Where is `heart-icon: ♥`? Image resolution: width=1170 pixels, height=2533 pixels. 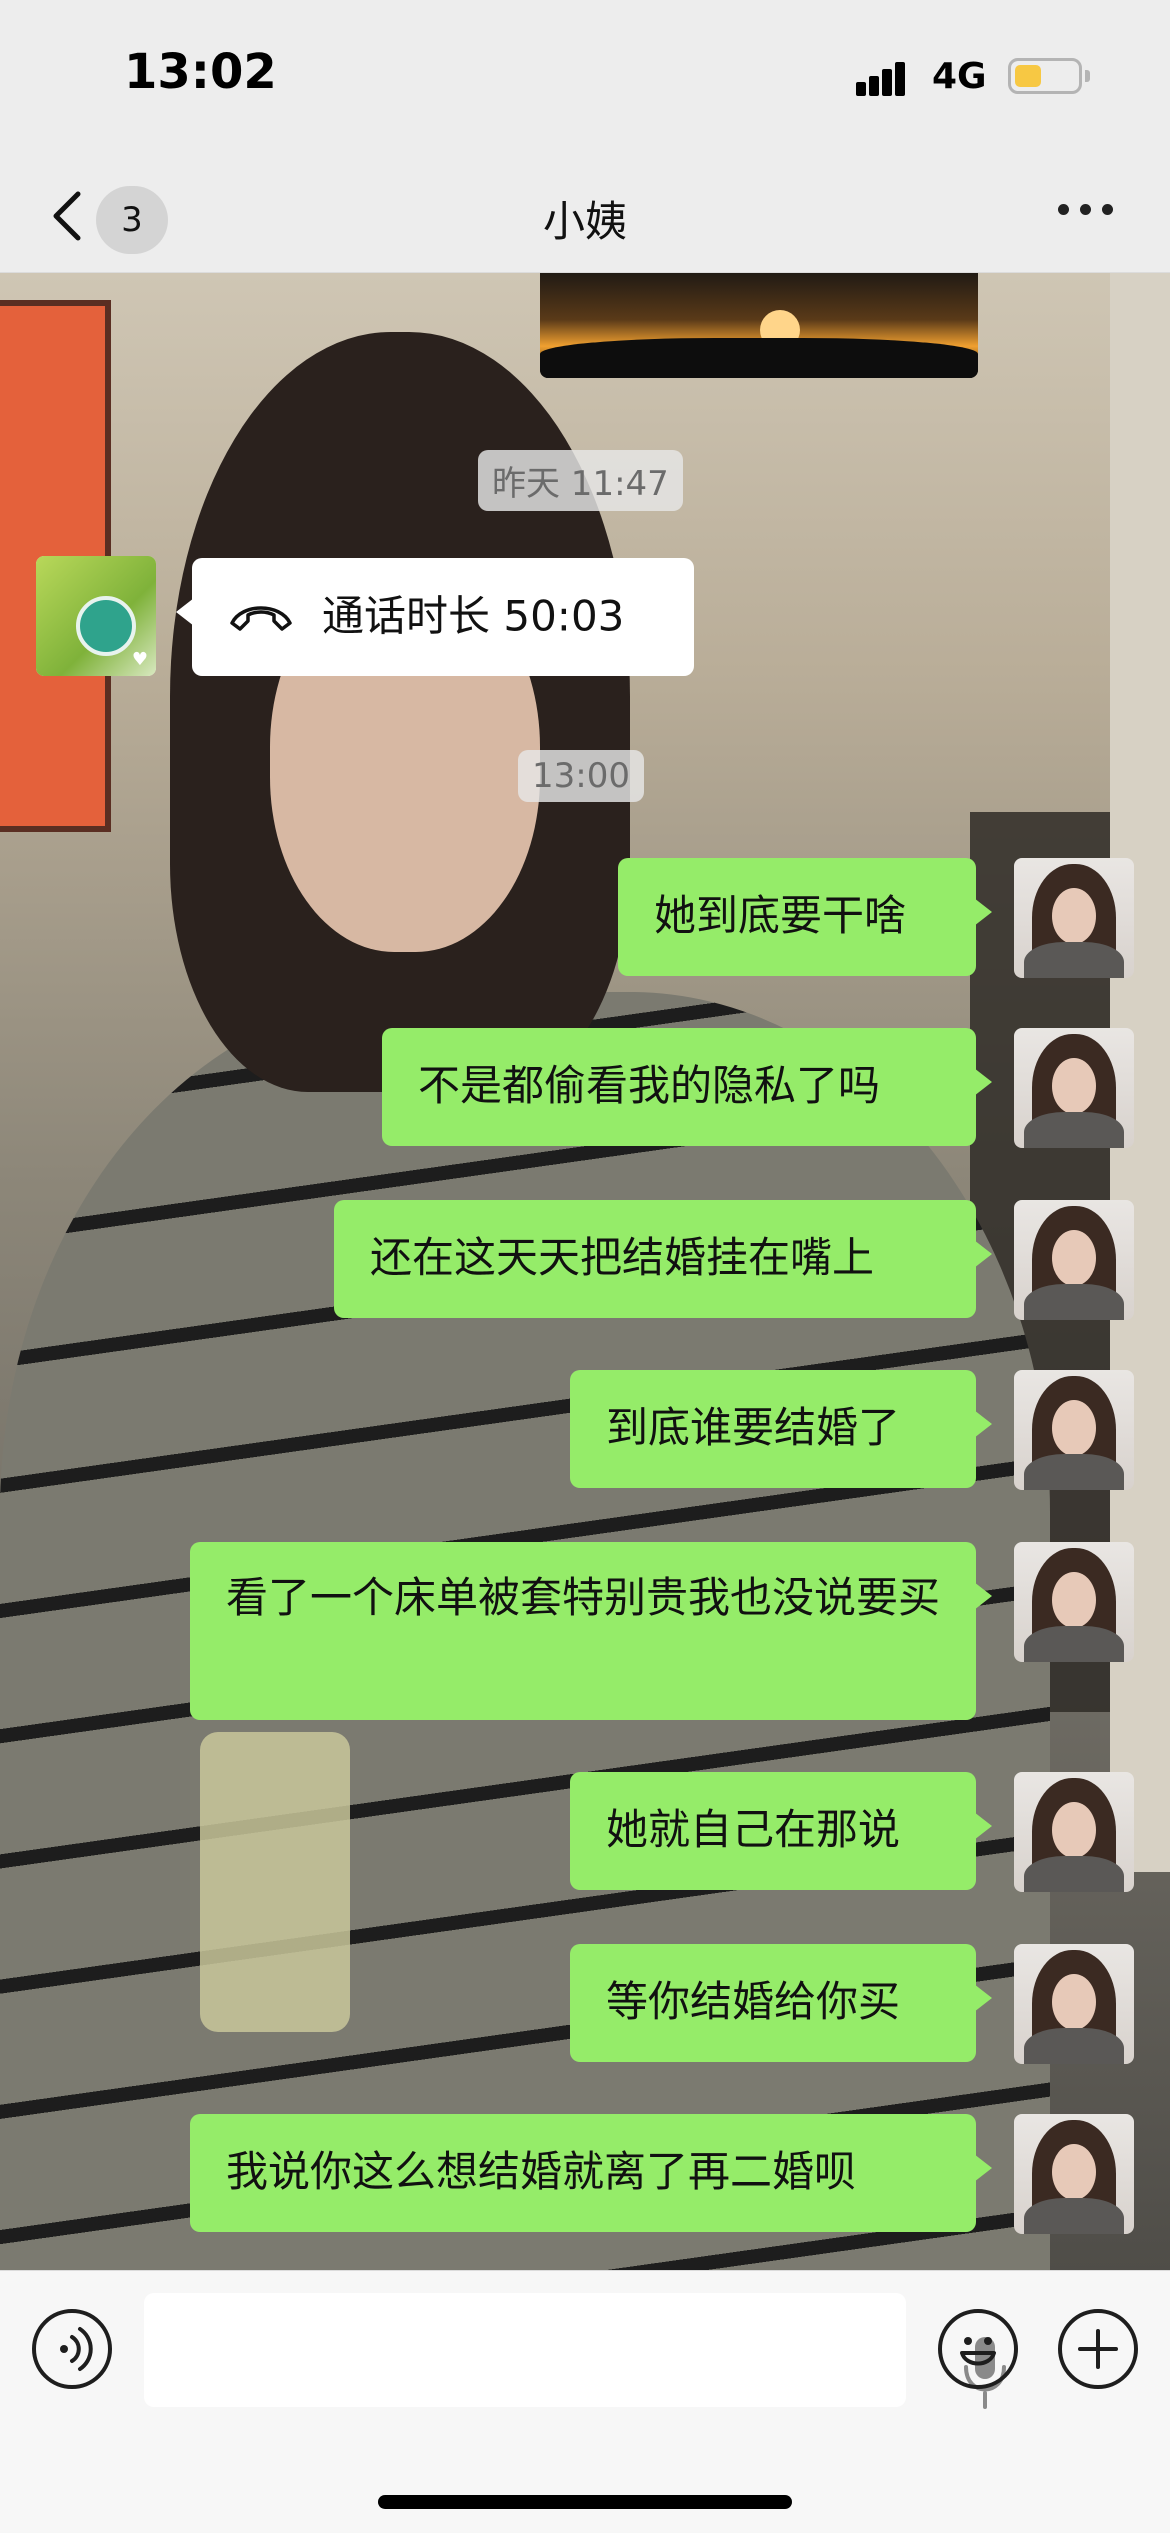
heart-icon: ♥ is located at coordinates (139, 659).